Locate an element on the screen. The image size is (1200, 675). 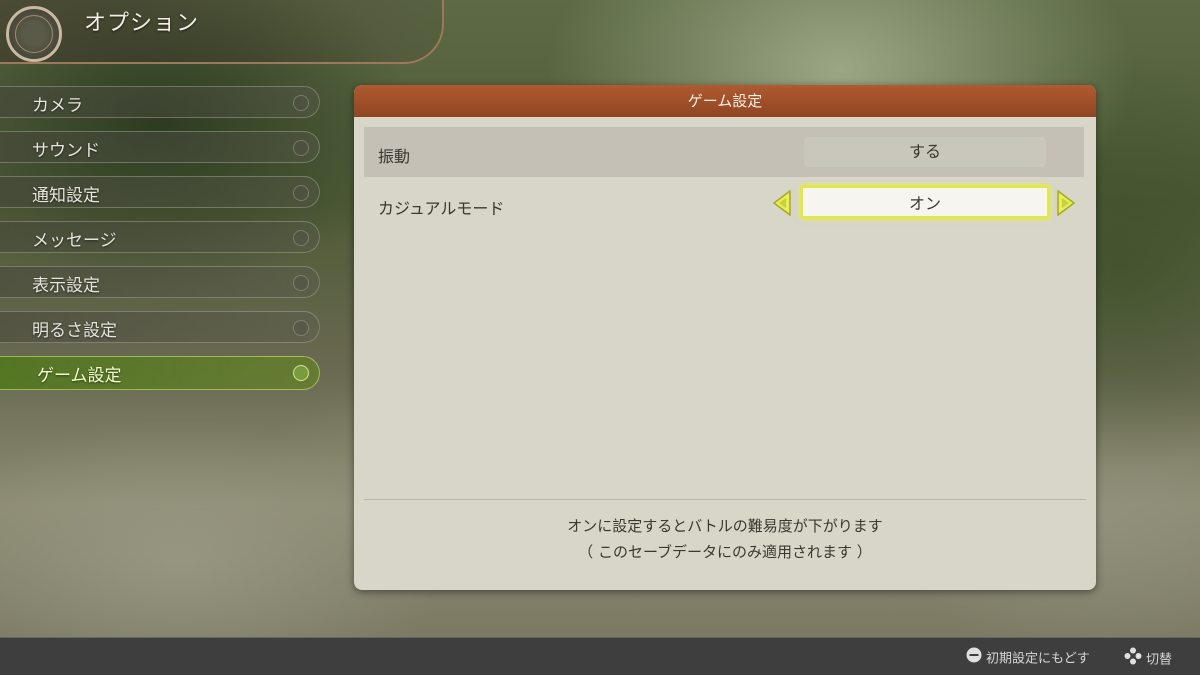
triangle-right-icon is located at coordinates (1066, 203).